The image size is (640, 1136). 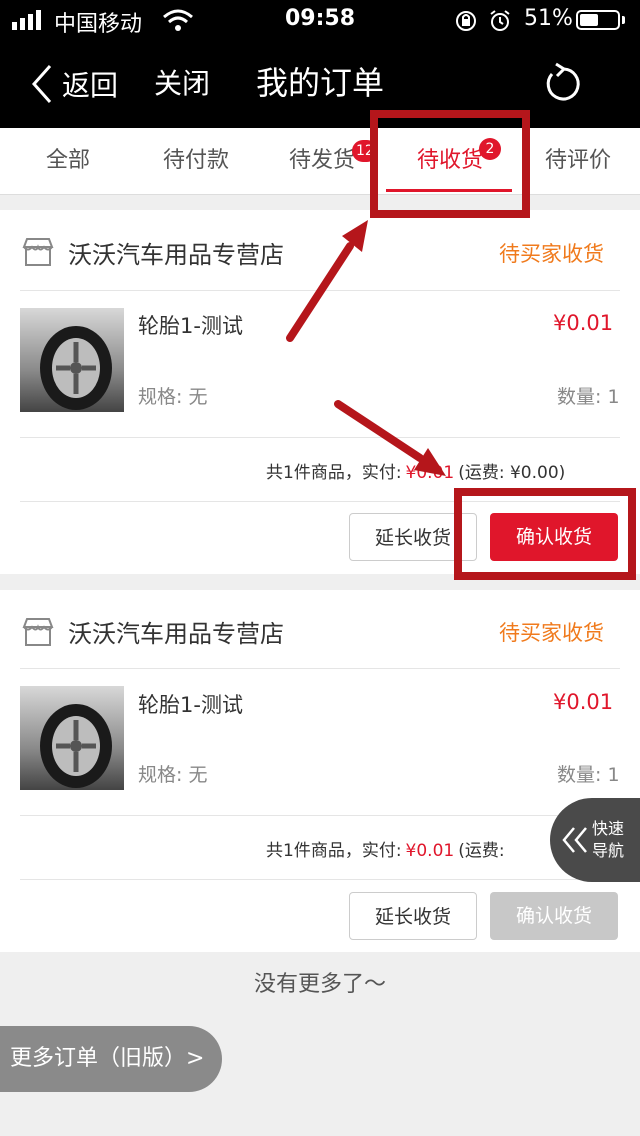 What do you see at coordinates (196, 161) in the screenshot?
I see `tab-pending-payment: 待付款` at bounding box center [196, 161].